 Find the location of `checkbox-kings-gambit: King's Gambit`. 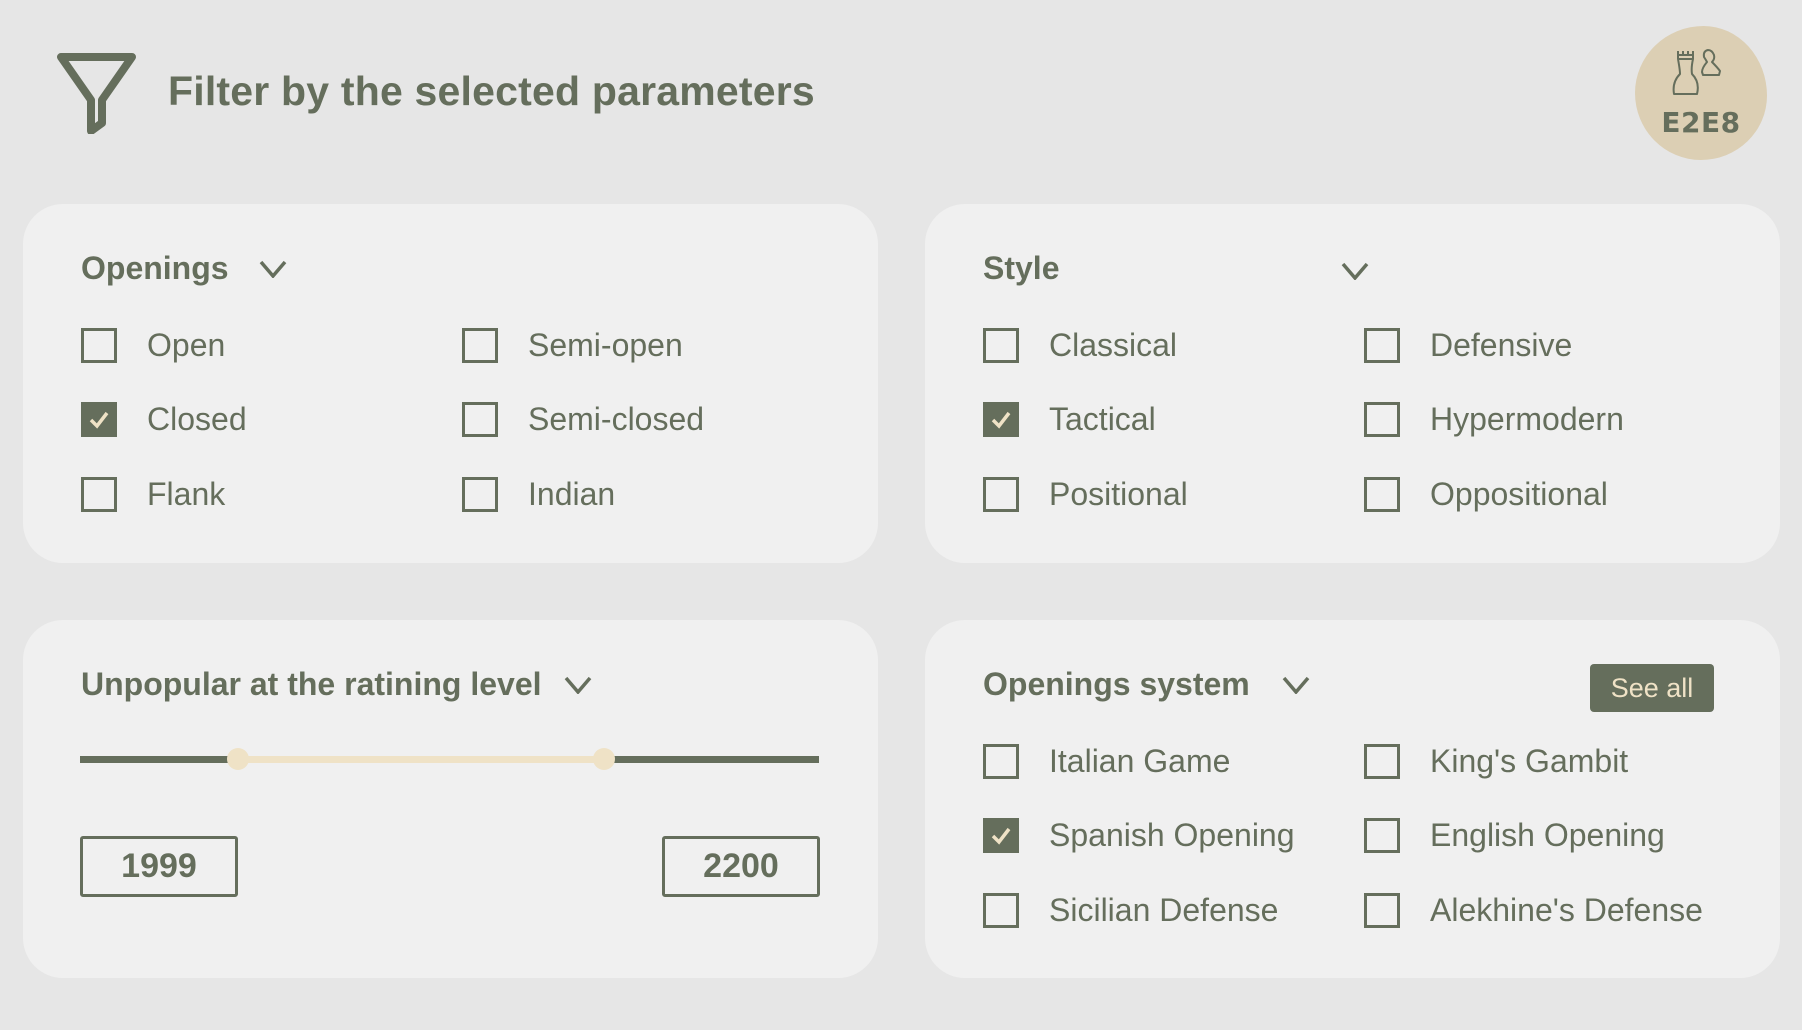

checkbox-kings-gambit: King's Gambit is located at coordinates (1496, 761).